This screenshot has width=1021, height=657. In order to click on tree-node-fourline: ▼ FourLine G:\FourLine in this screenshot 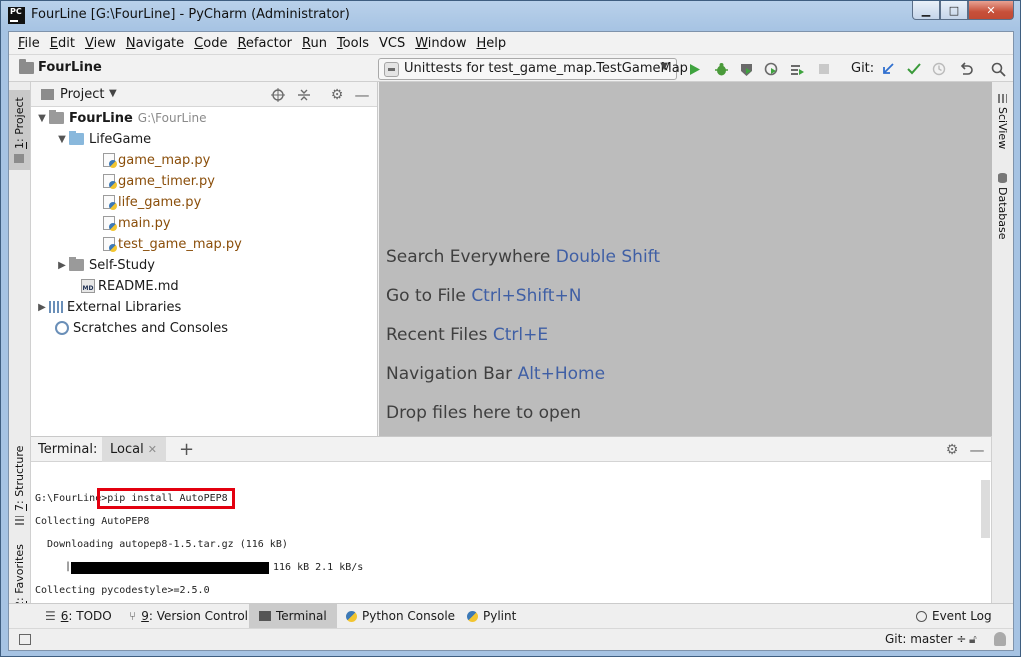, I will do `click(121, 118)`.